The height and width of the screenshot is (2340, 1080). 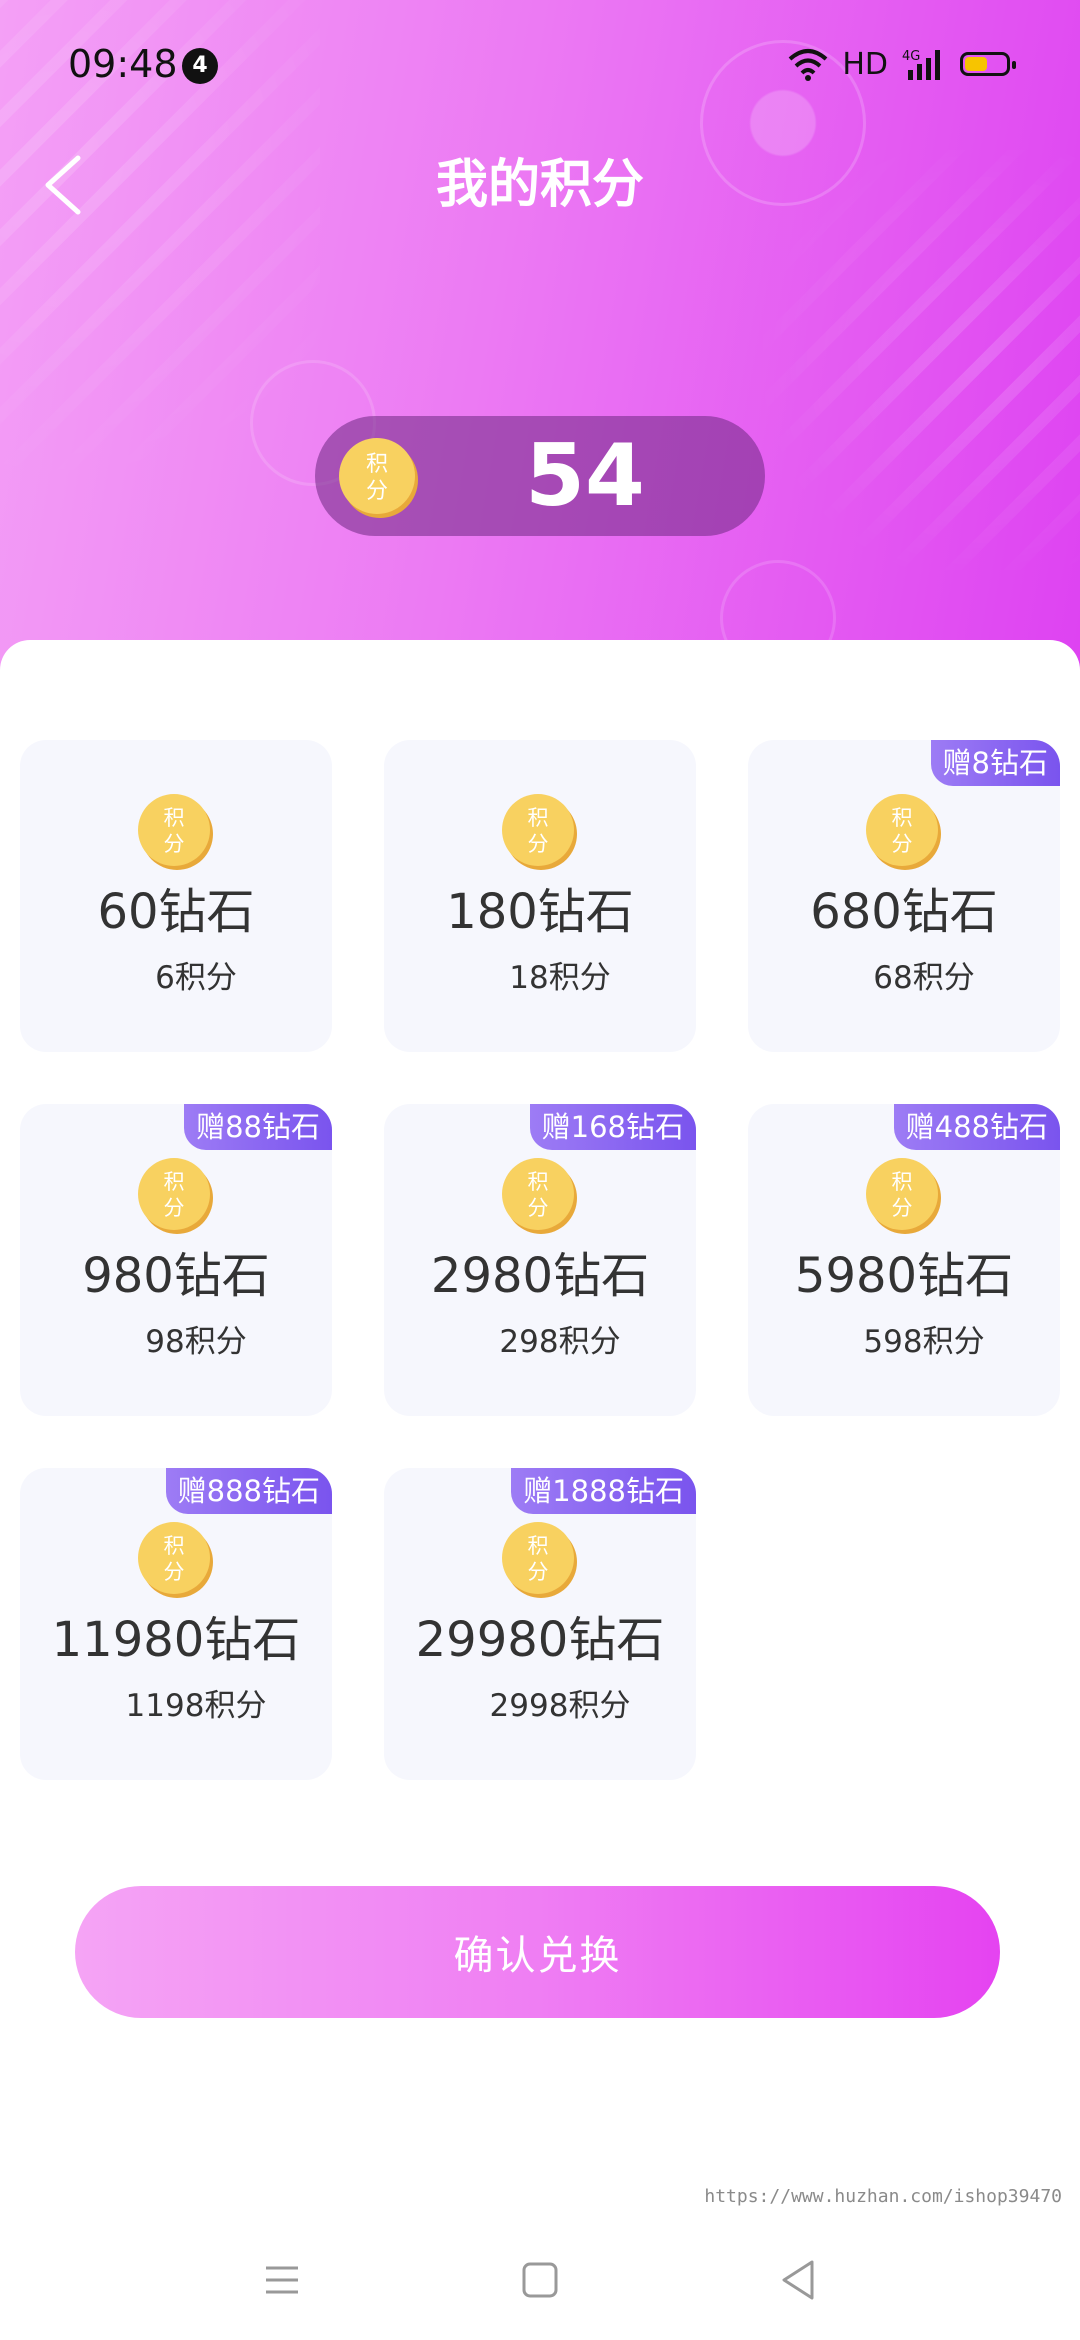 What do you see at coordinates (560, 1706) in the screenshot?
I see `points-cost: 2998积分` at bounding box center [560, 1706].